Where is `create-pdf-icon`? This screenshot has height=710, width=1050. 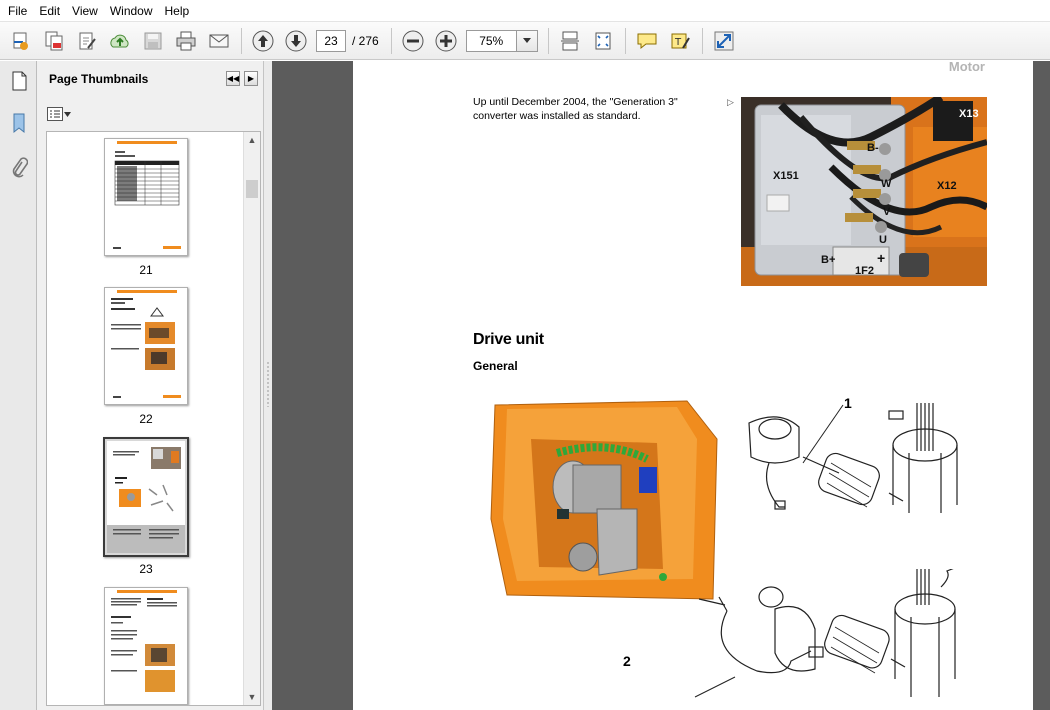
create-pdf-icon is located at coordinates (21, 41).